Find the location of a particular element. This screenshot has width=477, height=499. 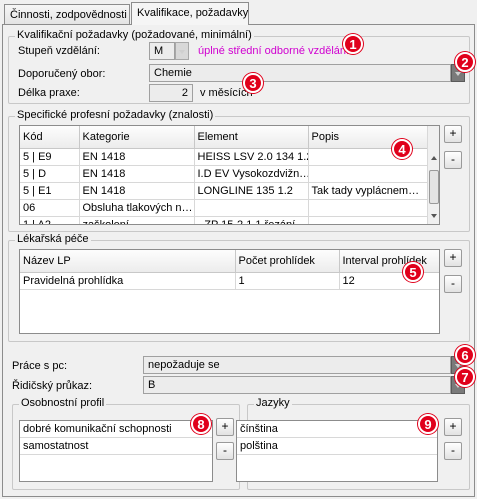

scroll-down-icon is located at coordinates (433, 216).